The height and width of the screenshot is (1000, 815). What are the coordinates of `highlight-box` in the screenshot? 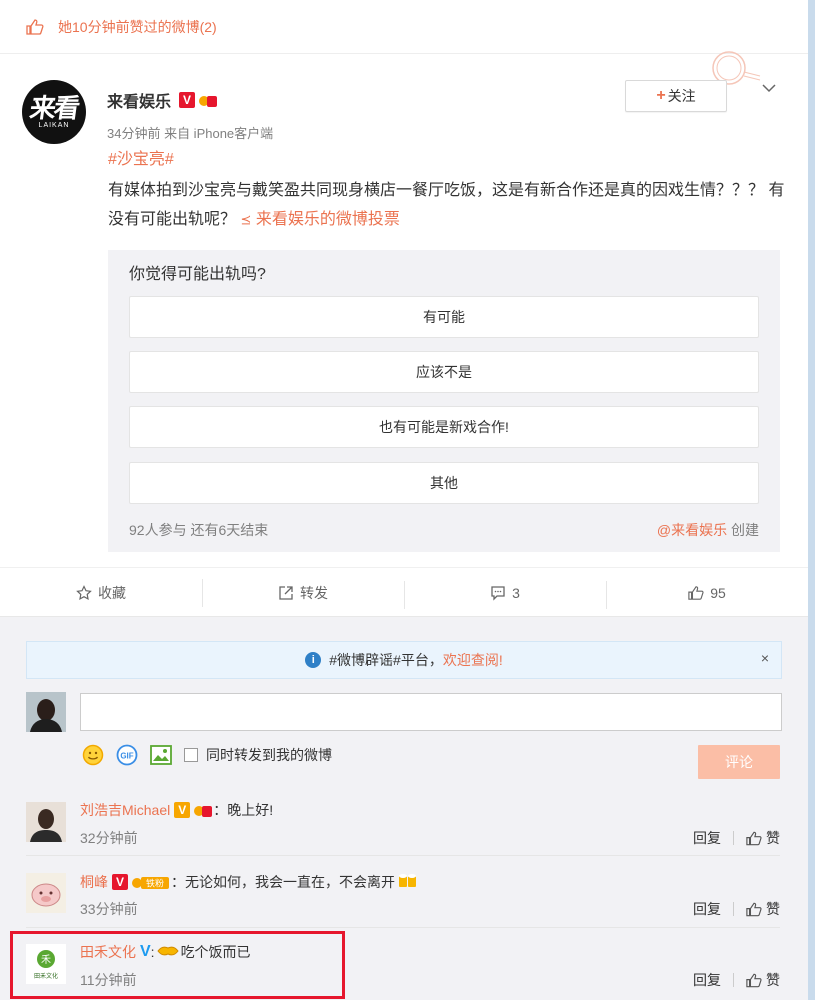 It's located at (177, 965).